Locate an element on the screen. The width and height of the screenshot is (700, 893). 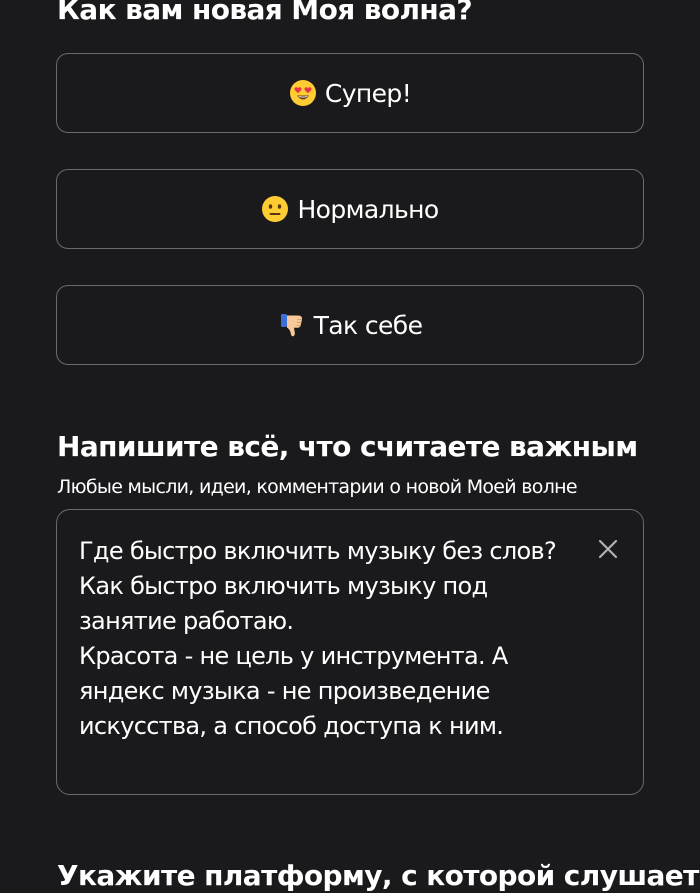
option-so-so-button: Так себе is located at coordinates (350, 325).